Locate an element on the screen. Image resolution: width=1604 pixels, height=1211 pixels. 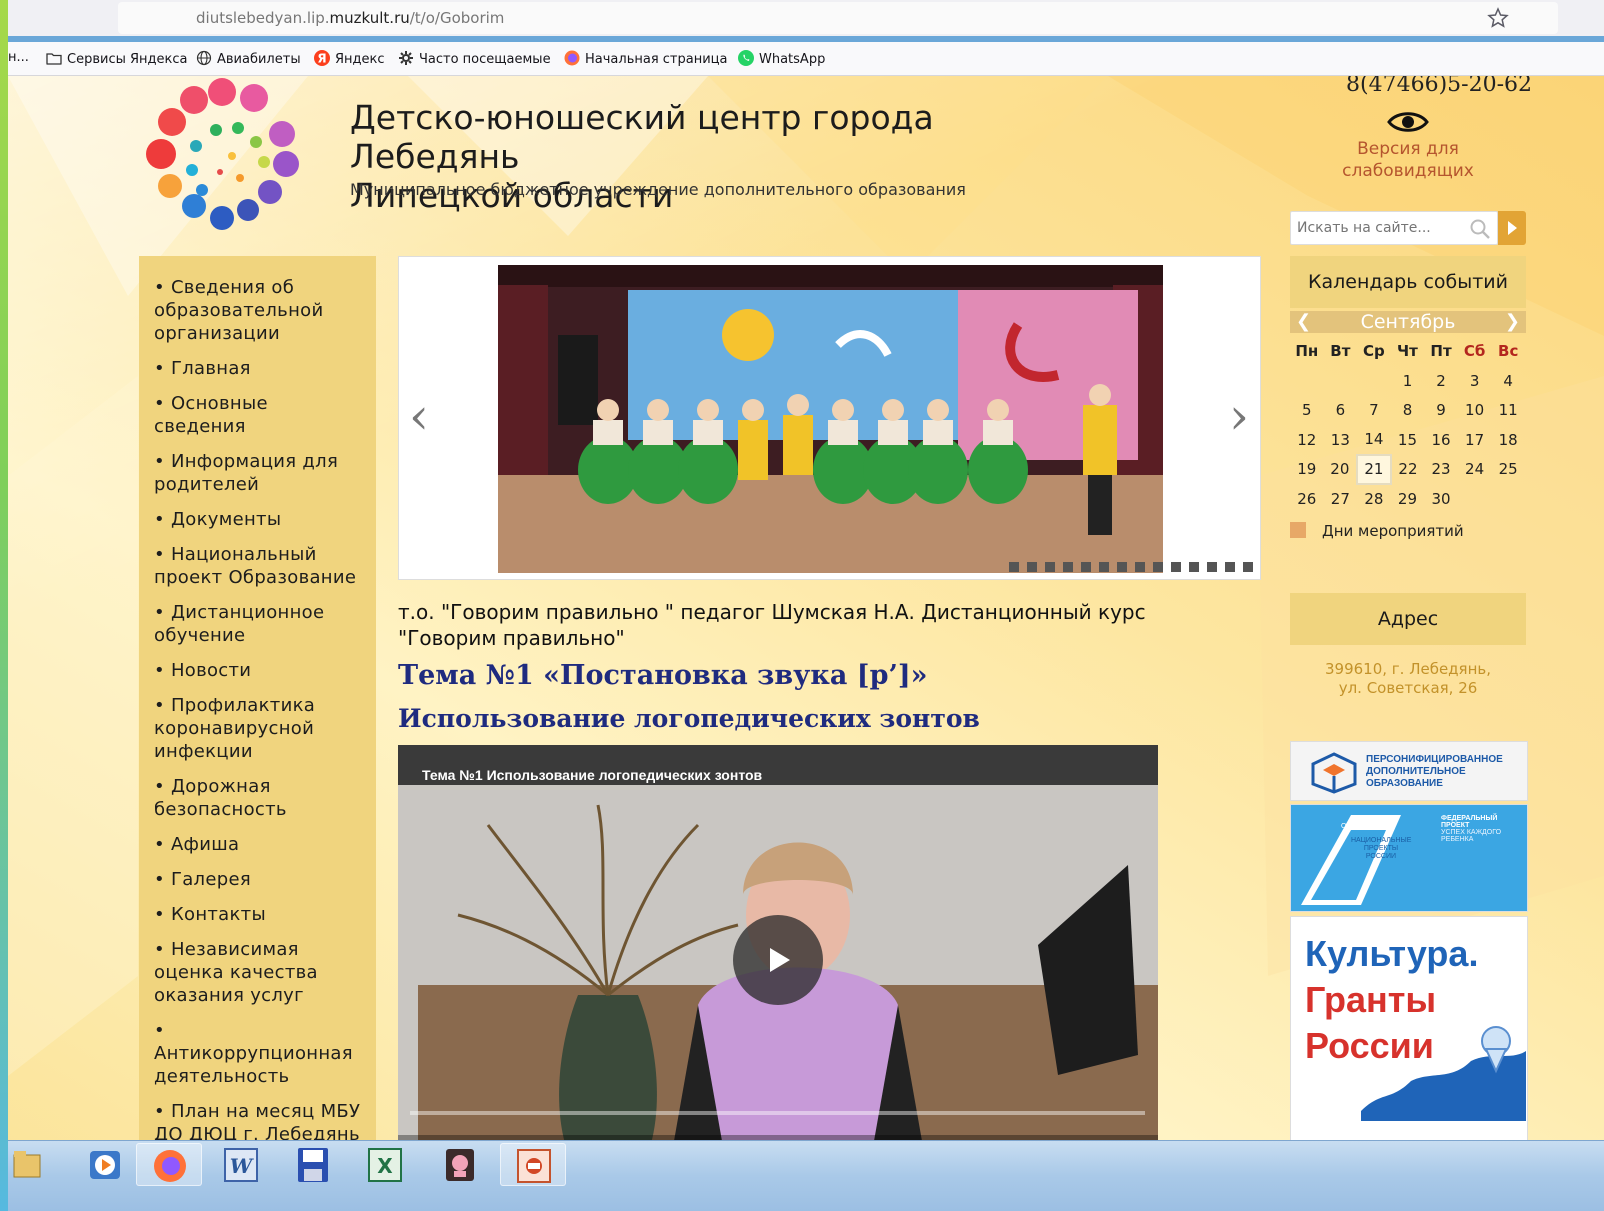
calendar-day: 5 is located at coordinates (1307, 411).